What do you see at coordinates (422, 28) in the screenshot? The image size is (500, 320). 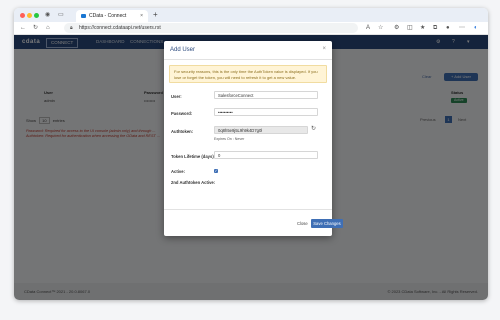 I see `favorites-icon: ★` at bounding box center [422, 28].